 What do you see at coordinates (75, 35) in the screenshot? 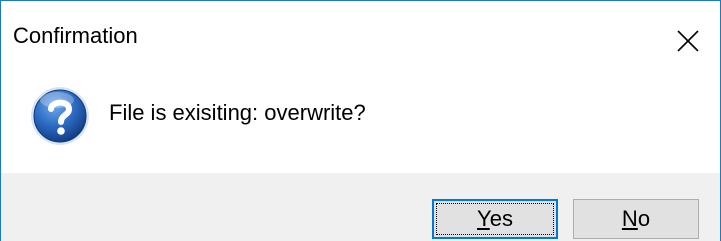
I see `dialog-title: Confirmation` at bounding box center [75, 35].